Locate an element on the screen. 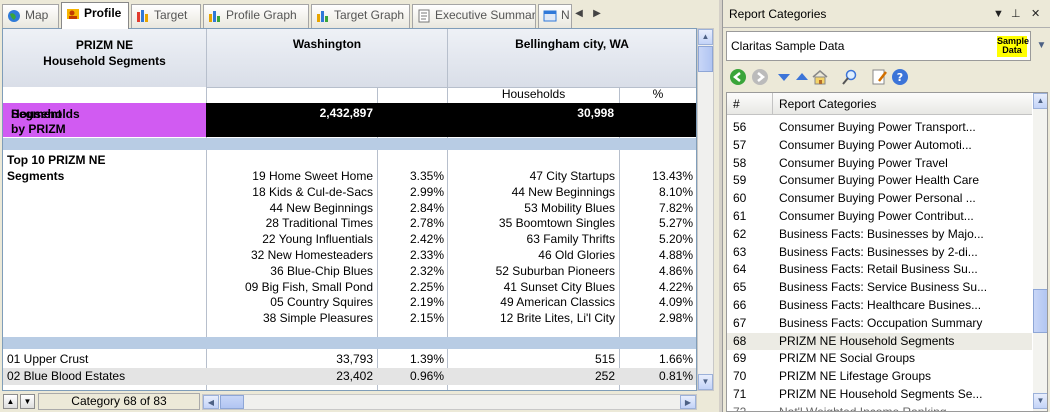 Image resolution: width=1050 pixels, height=412 pixels. globe-icon is located at coordinates (14, 16).